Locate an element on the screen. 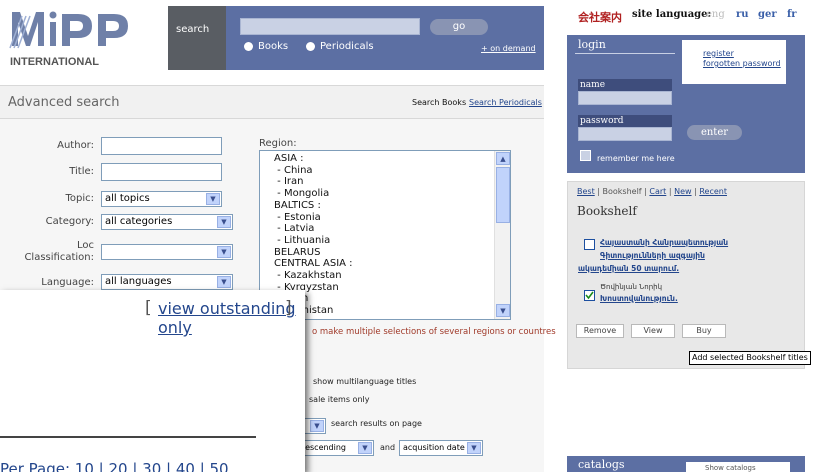  author-label: Author: is located at coordinates (75, 145).